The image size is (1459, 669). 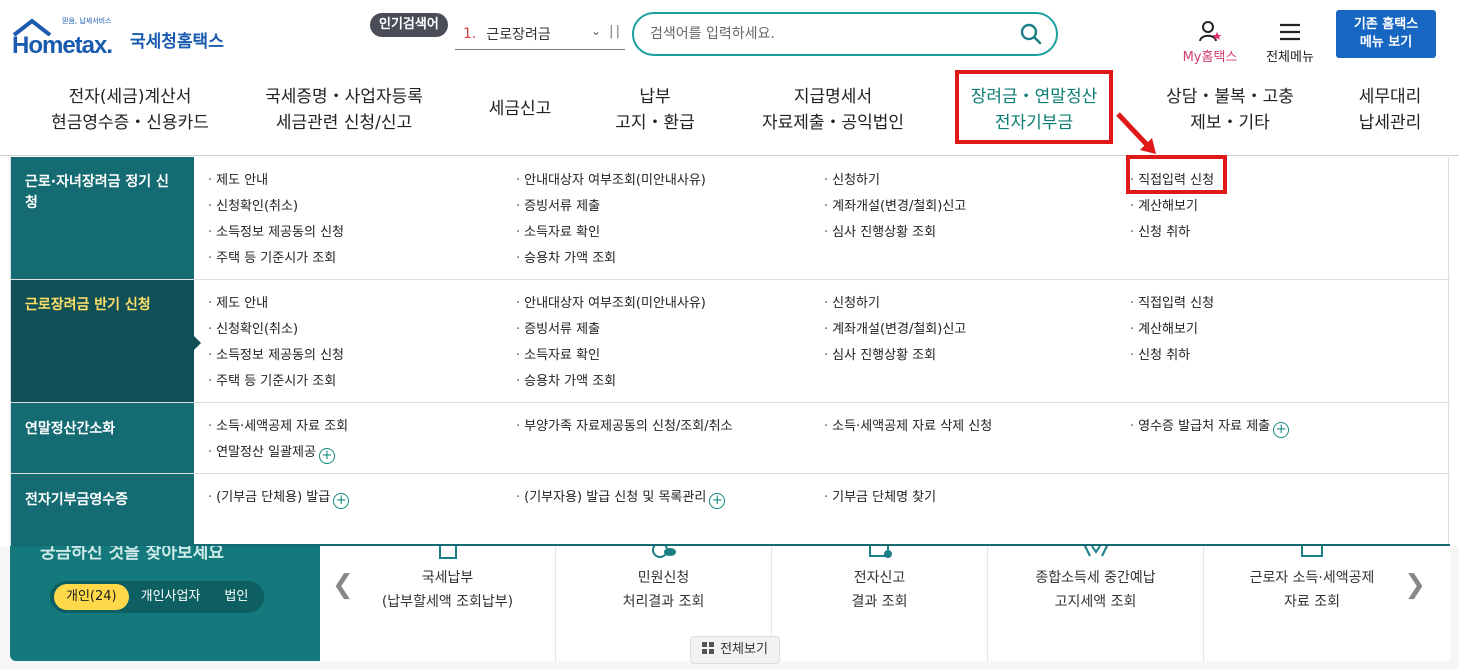 What do you see at coordinates (518, 34) in the screenshot?
I see `popular-keyword: 근로장려금` at bounding box center [518, 34].